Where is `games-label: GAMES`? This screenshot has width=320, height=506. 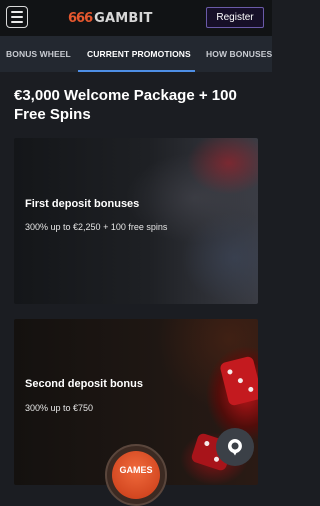 games-label: GAMES is located at coordinates (136, 475).